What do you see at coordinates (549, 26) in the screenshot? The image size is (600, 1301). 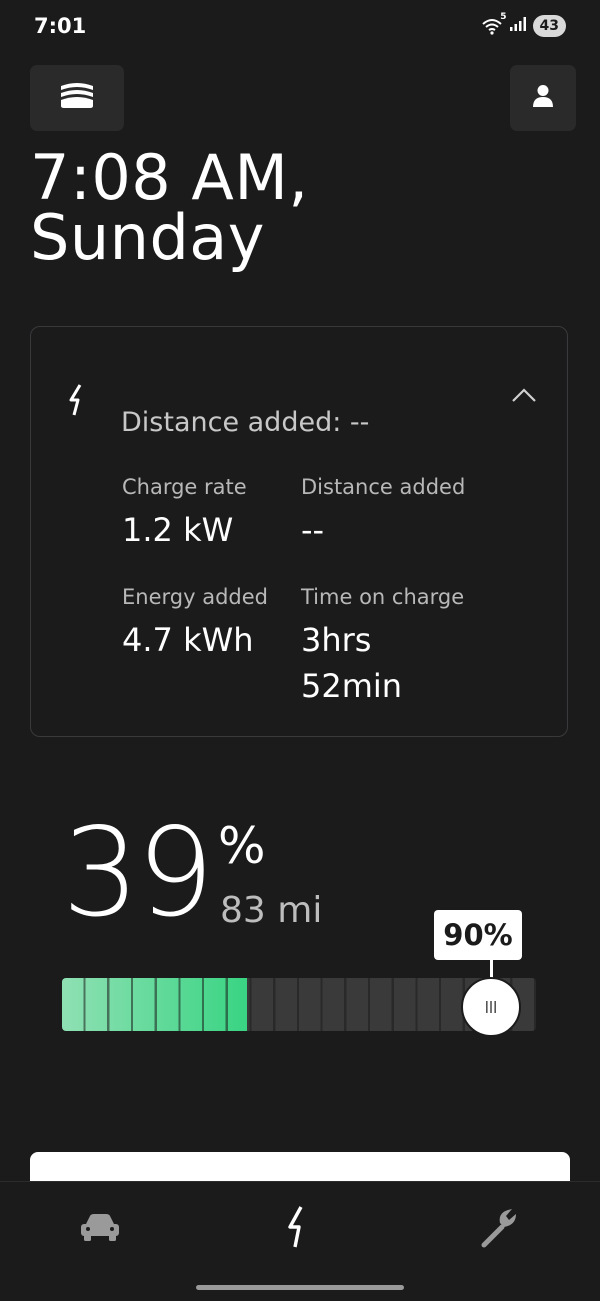 I see `battery-level: 43` at bounding box center [549, 26].